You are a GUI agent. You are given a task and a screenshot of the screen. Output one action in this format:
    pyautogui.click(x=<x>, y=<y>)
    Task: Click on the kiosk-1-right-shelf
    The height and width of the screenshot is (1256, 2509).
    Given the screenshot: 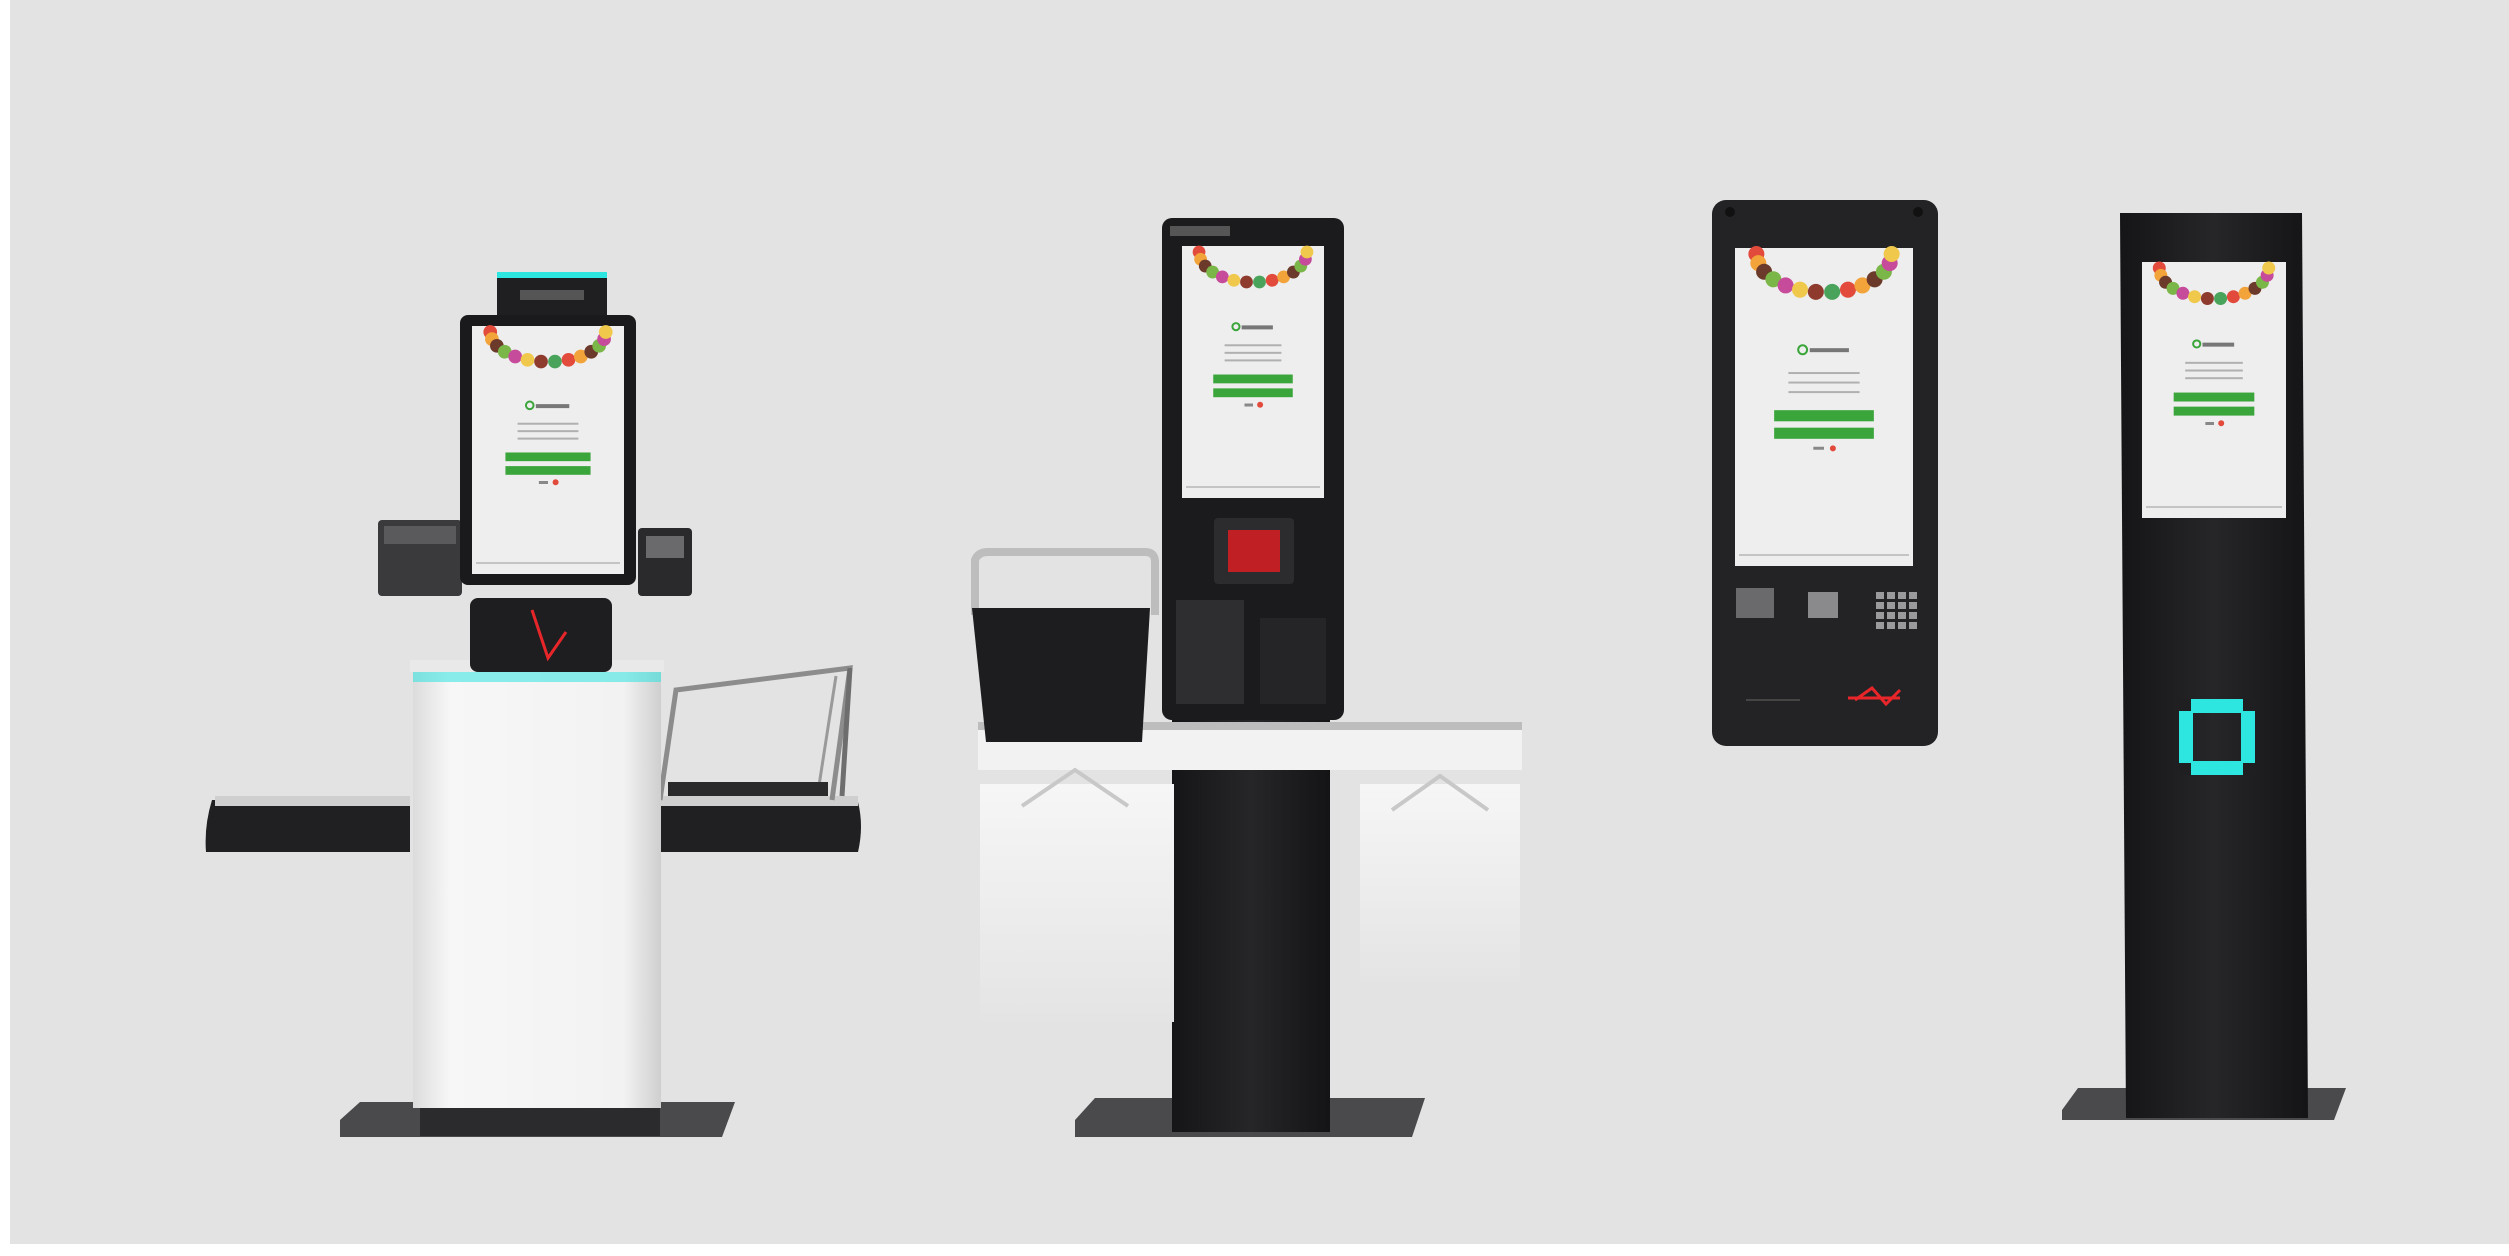 What is the action you would take?
    pyautogui.click(x=746, y=827)
    